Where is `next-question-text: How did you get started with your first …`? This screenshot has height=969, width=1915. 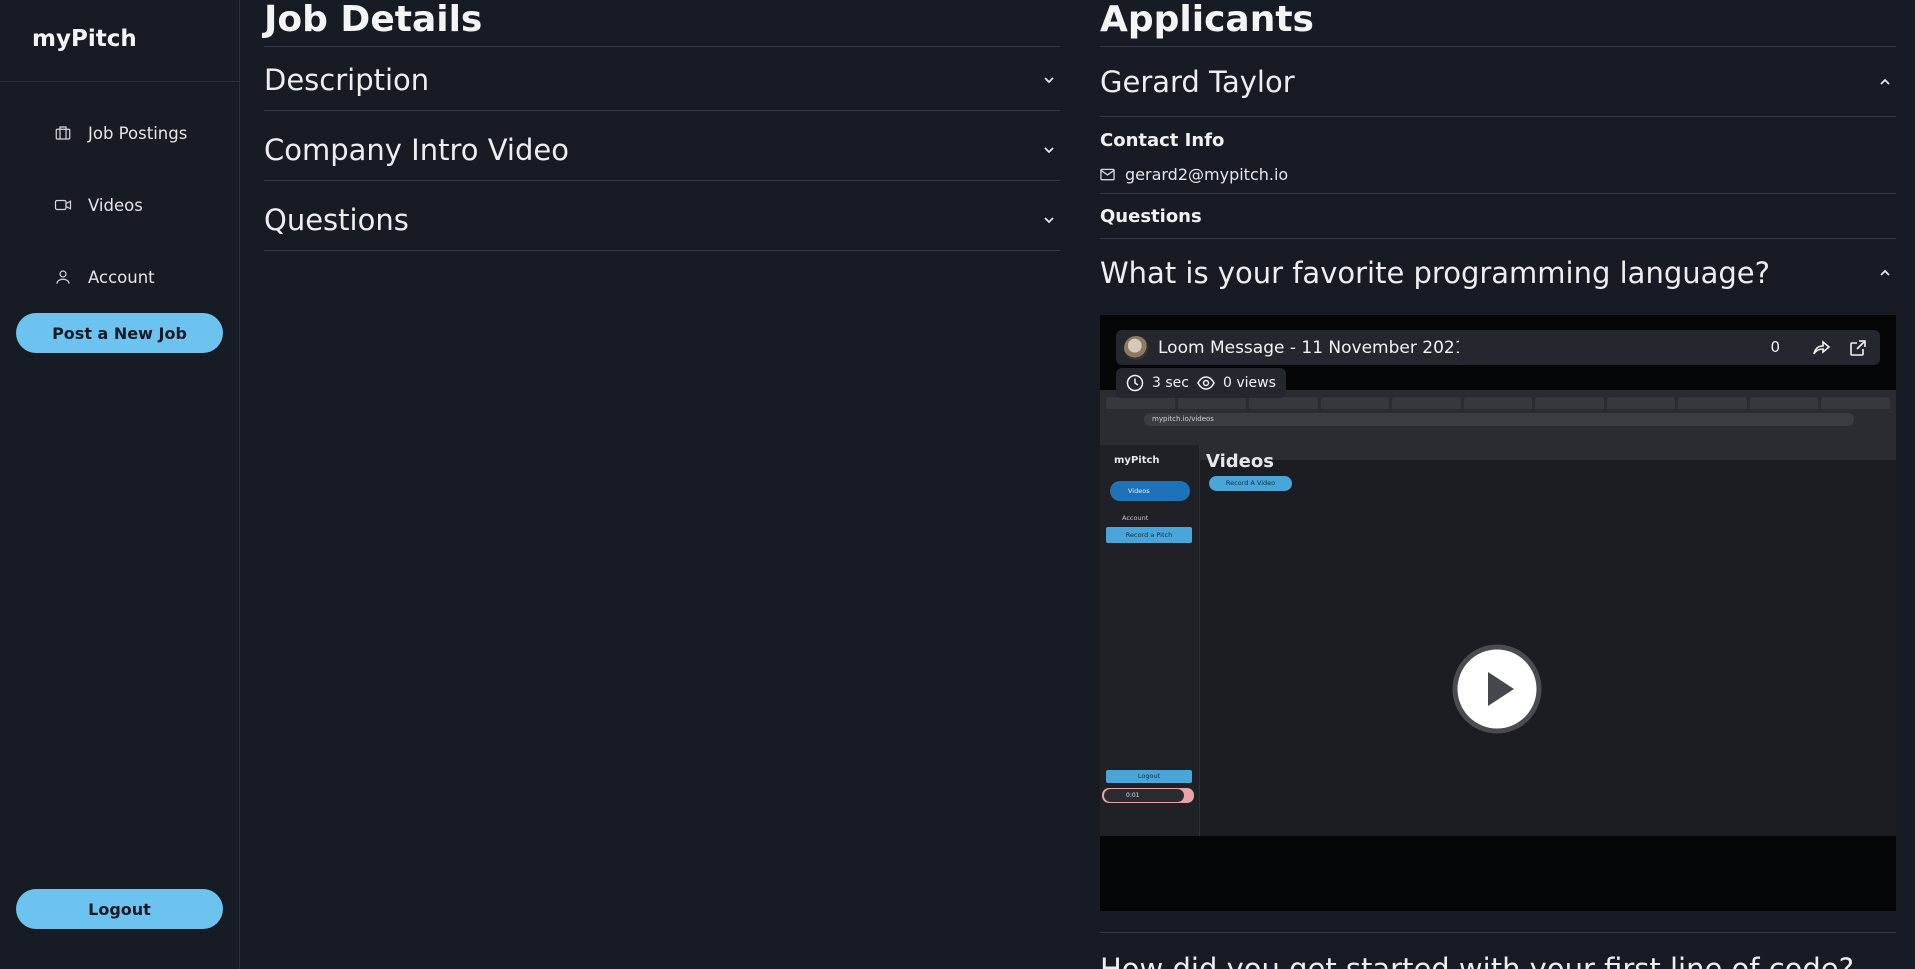
next-question-text: How did you get started with your first … is located at coordinates (1477, 960).